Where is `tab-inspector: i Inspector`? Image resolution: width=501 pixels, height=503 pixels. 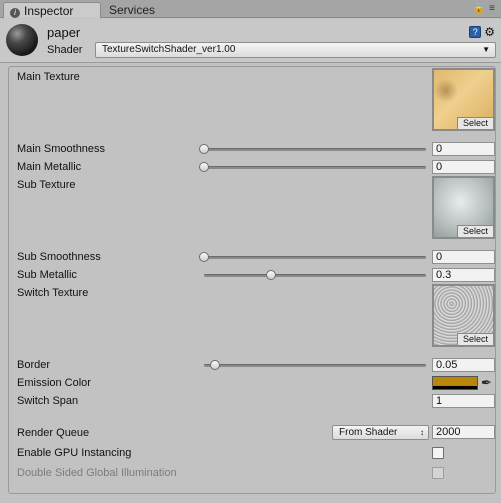
tab-inspector: i Inspector is located at coordinates (52, 10).